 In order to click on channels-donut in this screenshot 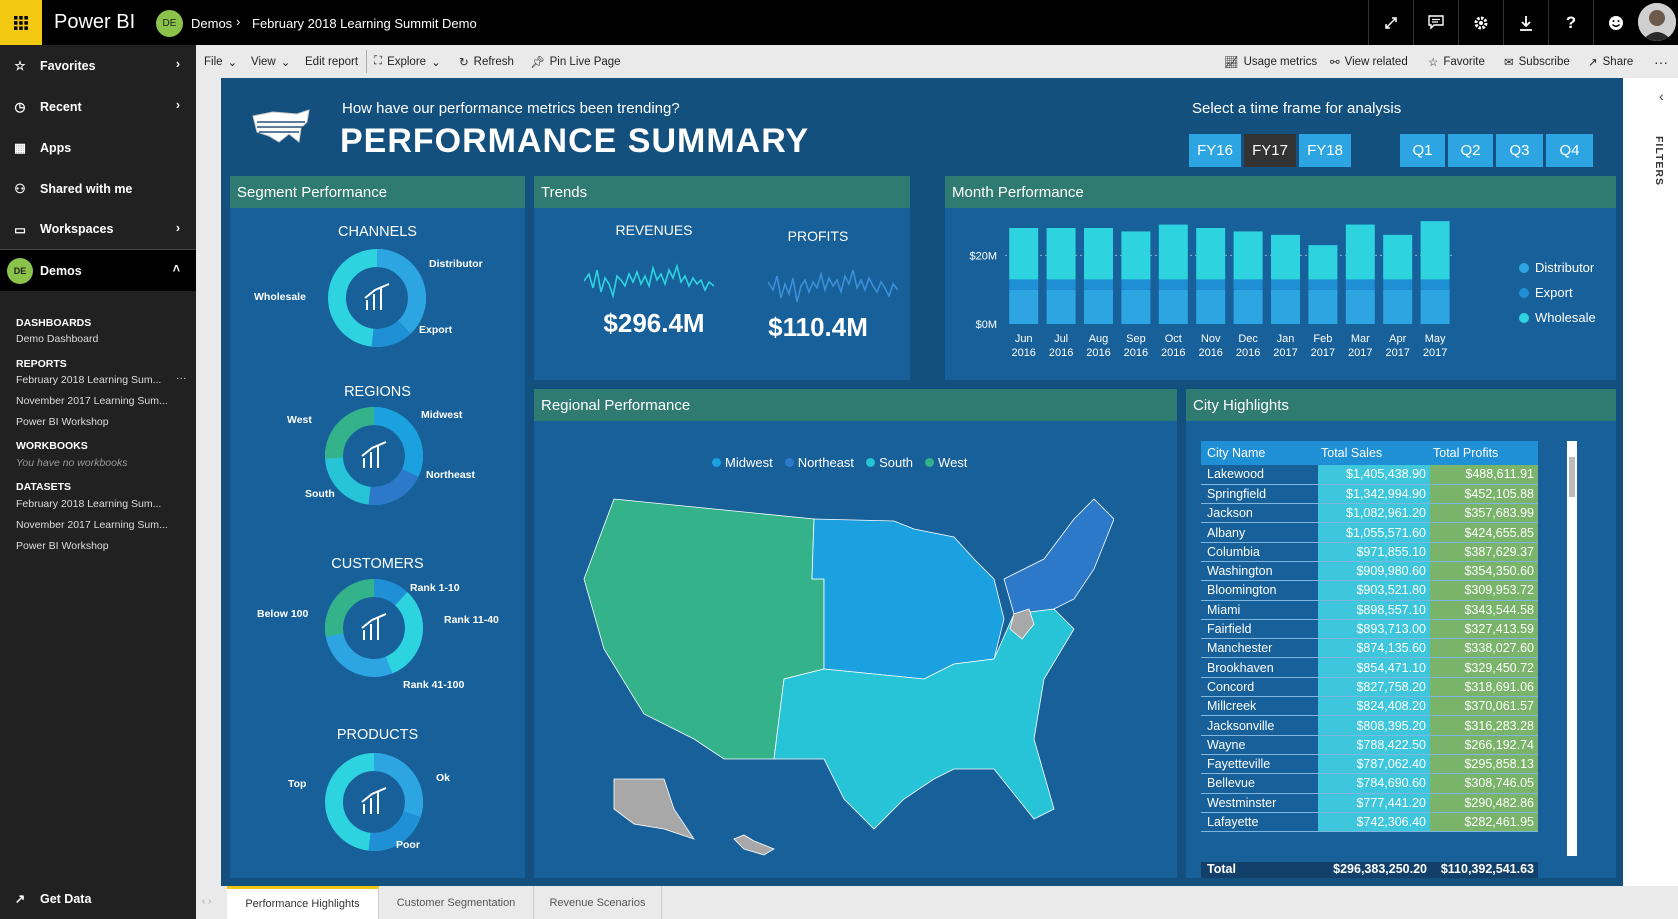, I will do `click(377, 298)`.